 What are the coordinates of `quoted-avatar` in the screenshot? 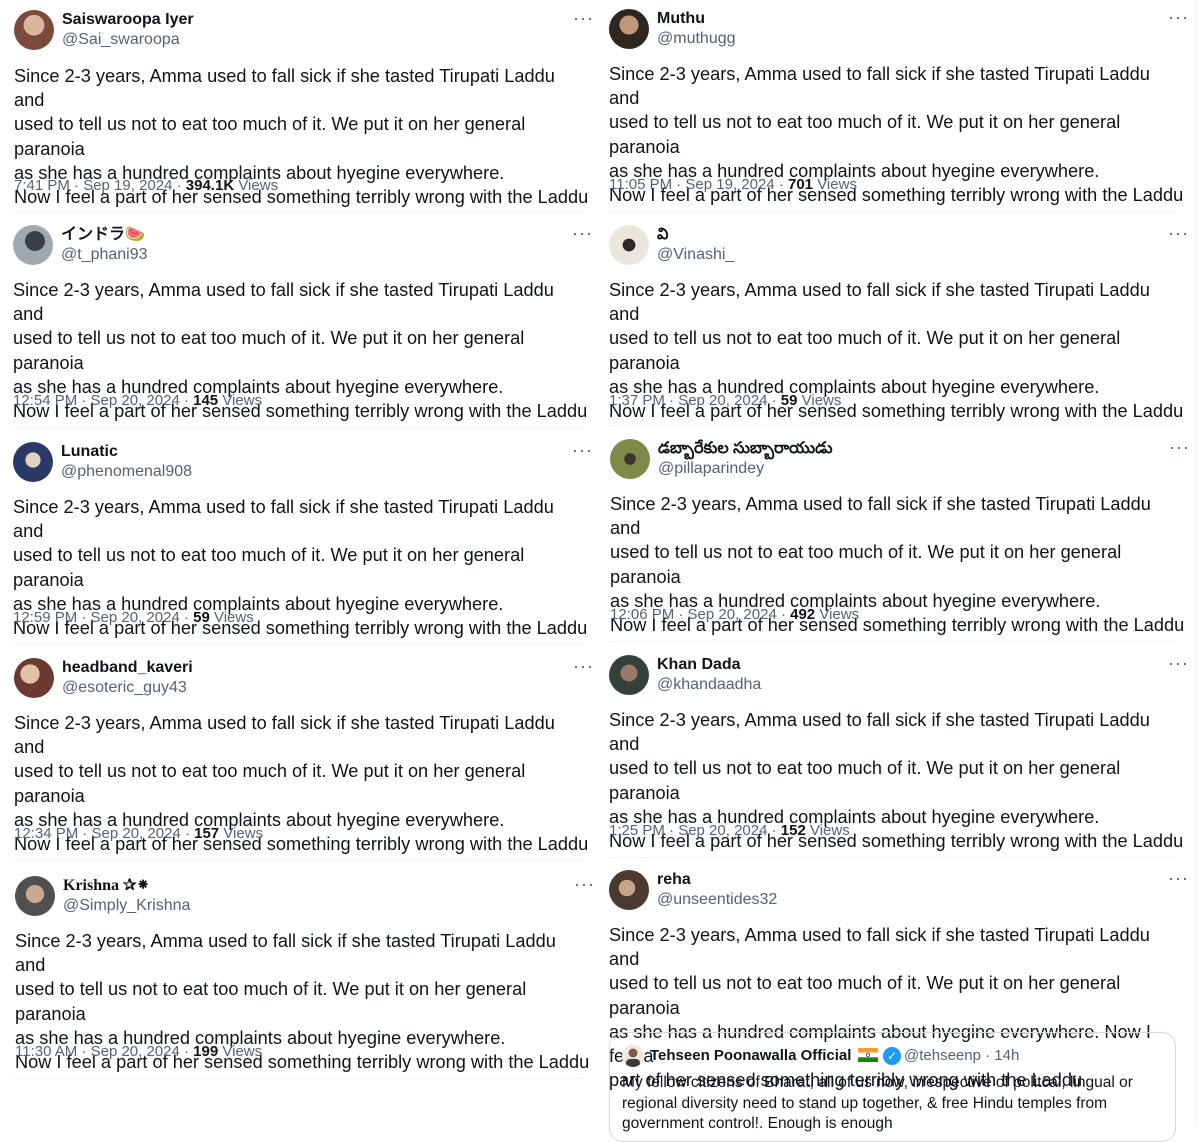 It's located at (633, 1056).